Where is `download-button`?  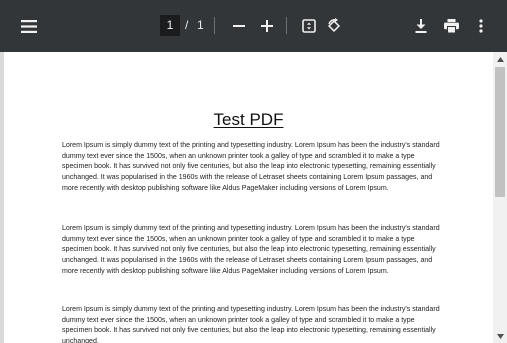
download-button is located at coordinates (421, 26).